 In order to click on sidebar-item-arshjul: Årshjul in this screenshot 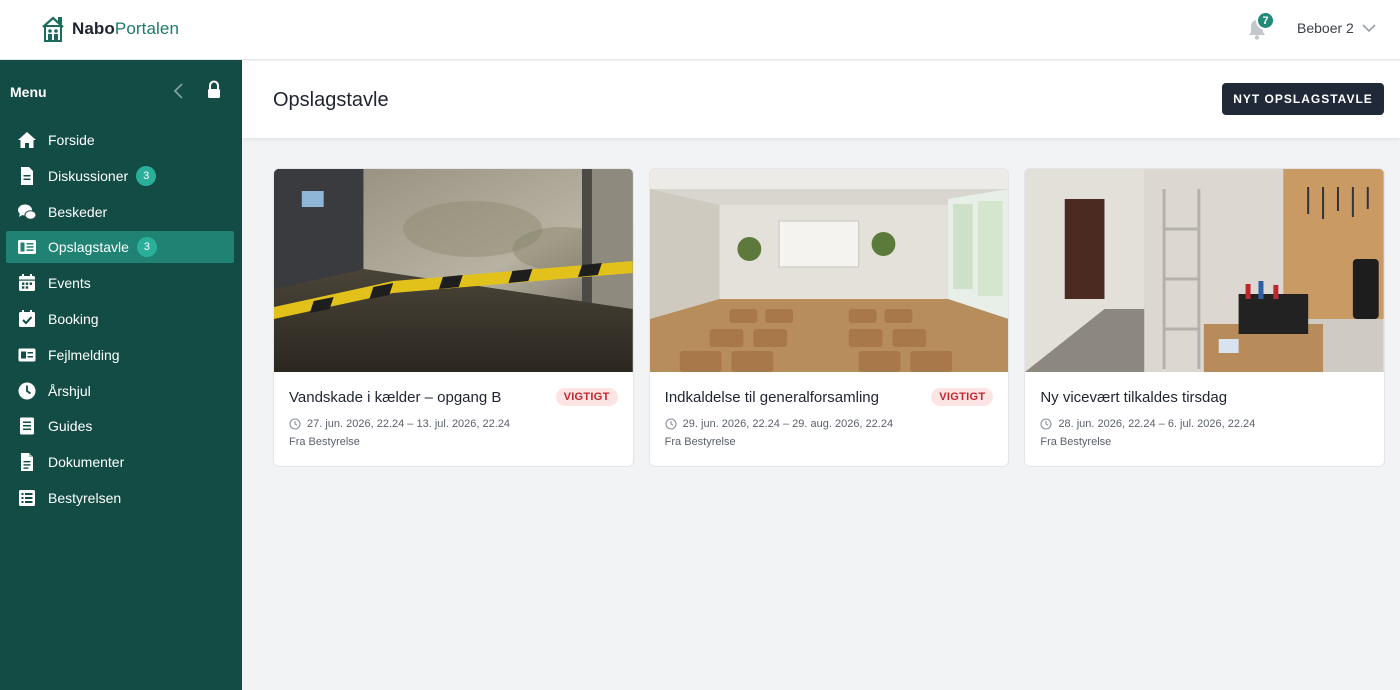, I will do `click(120, 391)`.